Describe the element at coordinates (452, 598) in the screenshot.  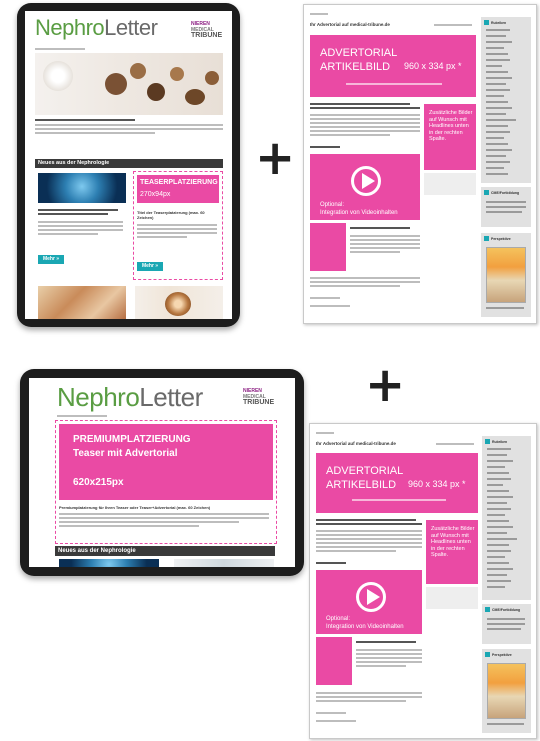
I see `box-footer` at that location.